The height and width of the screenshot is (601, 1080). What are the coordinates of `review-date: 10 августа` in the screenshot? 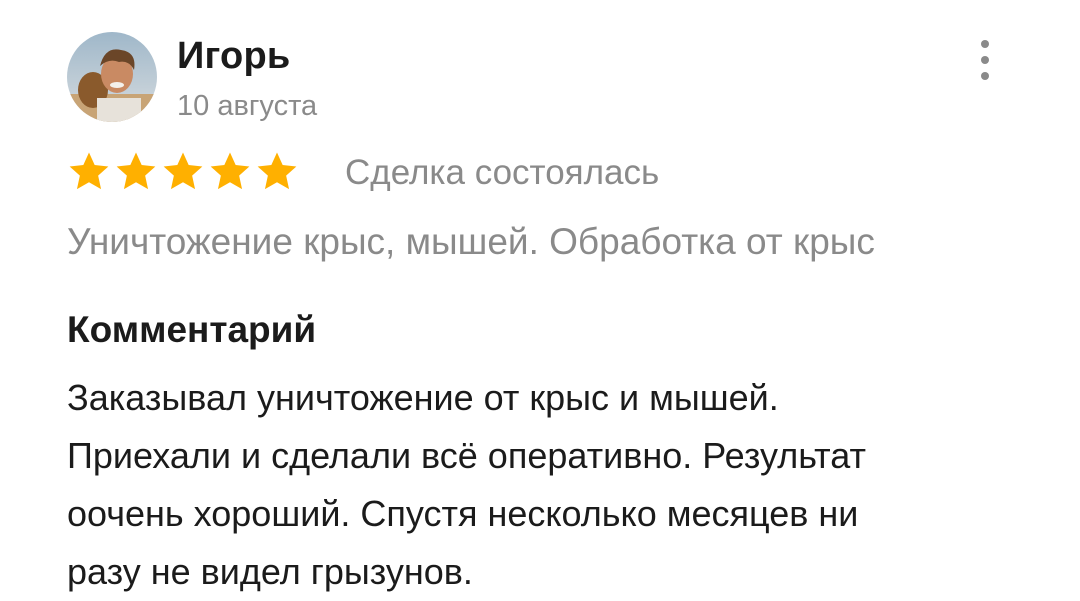 It's located at (247, 106).